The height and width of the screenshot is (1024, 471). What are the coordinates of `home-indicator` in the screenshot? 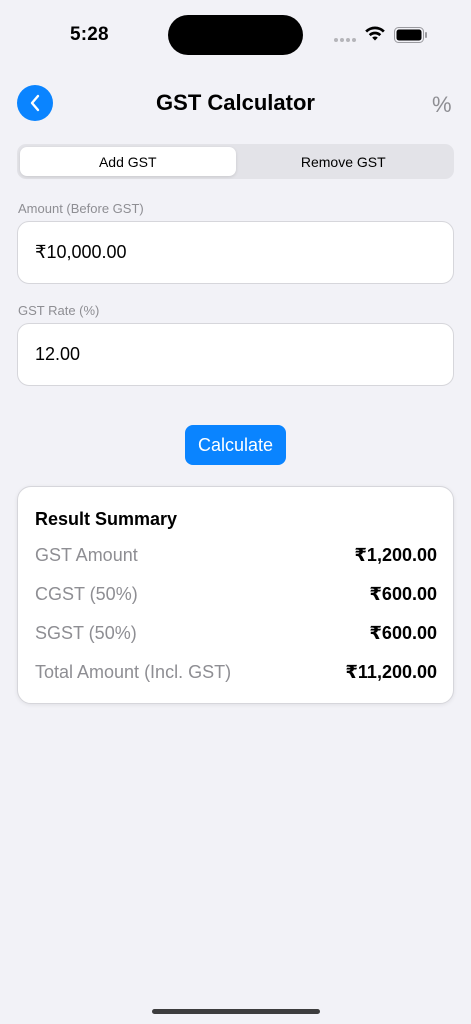 It's located at (236, 1011).